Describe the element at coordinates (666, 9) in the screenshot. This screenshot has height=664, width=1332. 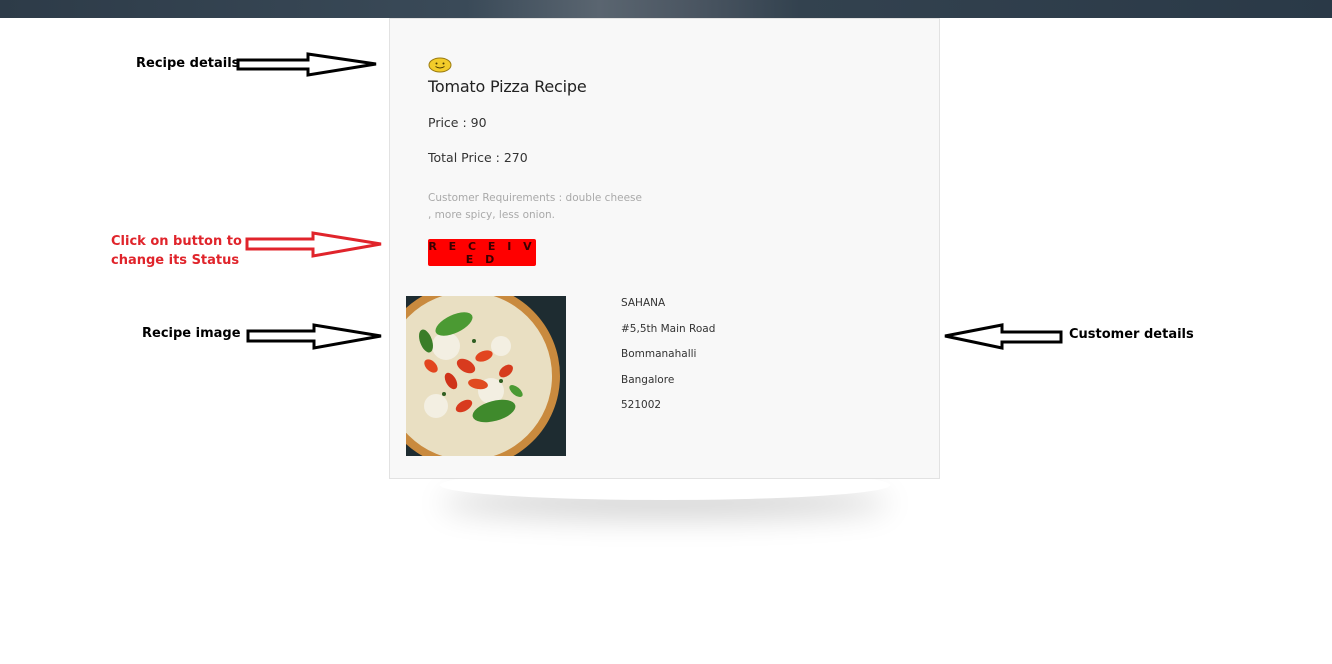
I see `header-banner-image` at that location.